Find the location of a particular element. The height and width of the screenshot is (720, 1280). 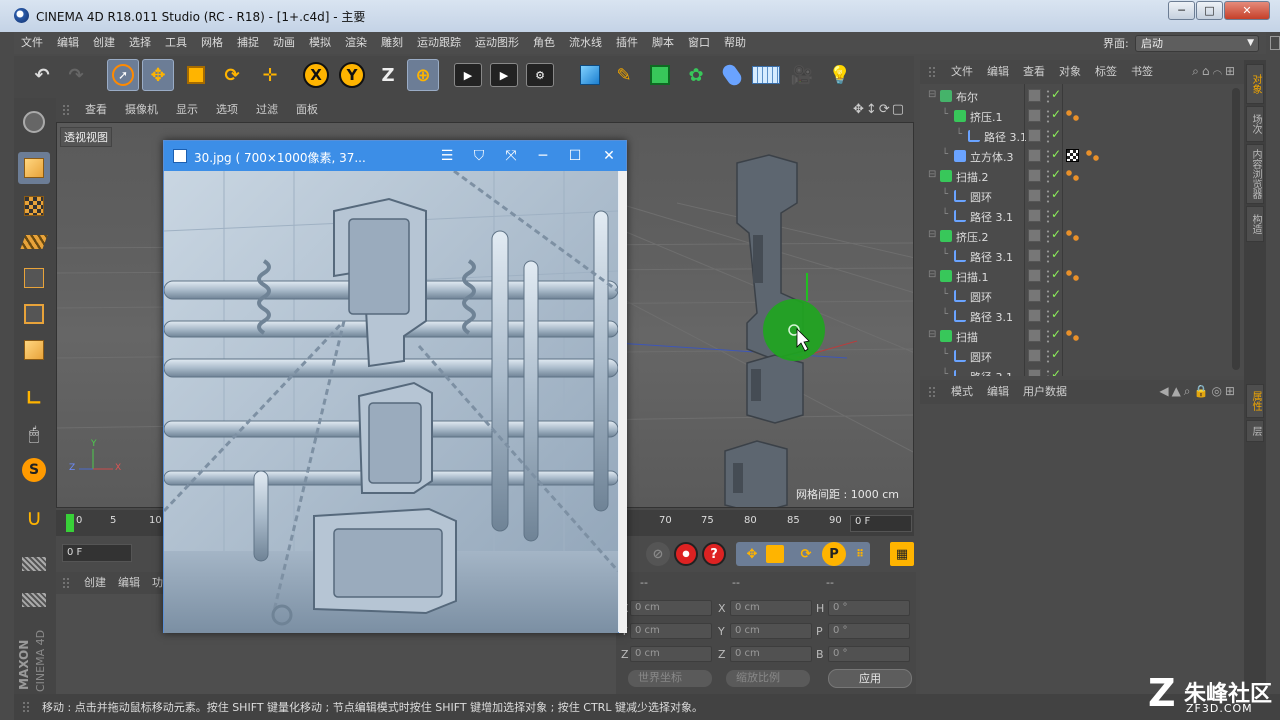

skin-icon: ⛉ is located at coordinates (479, 156).